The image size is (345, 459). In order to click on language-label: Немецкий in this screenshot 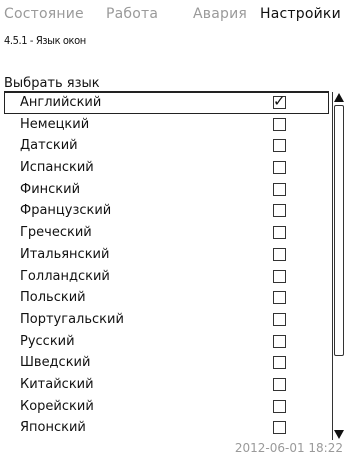, I will do `click(55, 124)`.